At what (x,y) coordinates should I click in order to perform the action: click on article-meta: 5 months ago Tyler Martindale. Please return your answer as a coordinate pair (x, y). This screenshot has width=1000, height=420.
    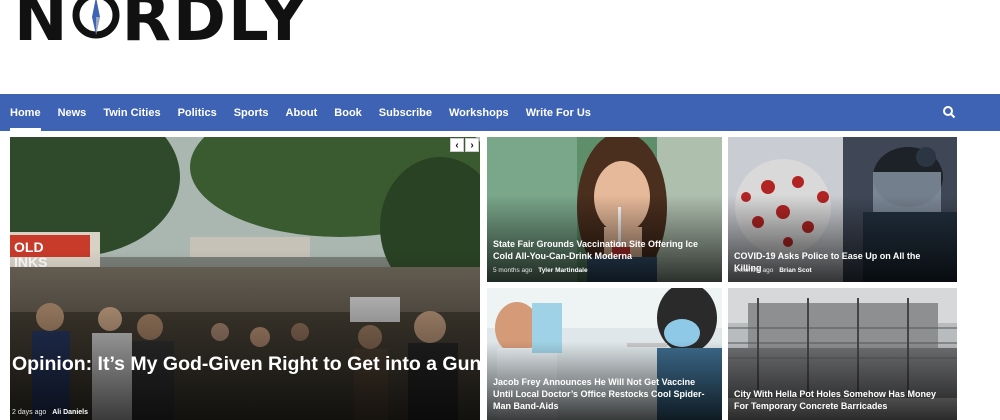
    Looking at the image, I should click on (540, 270).